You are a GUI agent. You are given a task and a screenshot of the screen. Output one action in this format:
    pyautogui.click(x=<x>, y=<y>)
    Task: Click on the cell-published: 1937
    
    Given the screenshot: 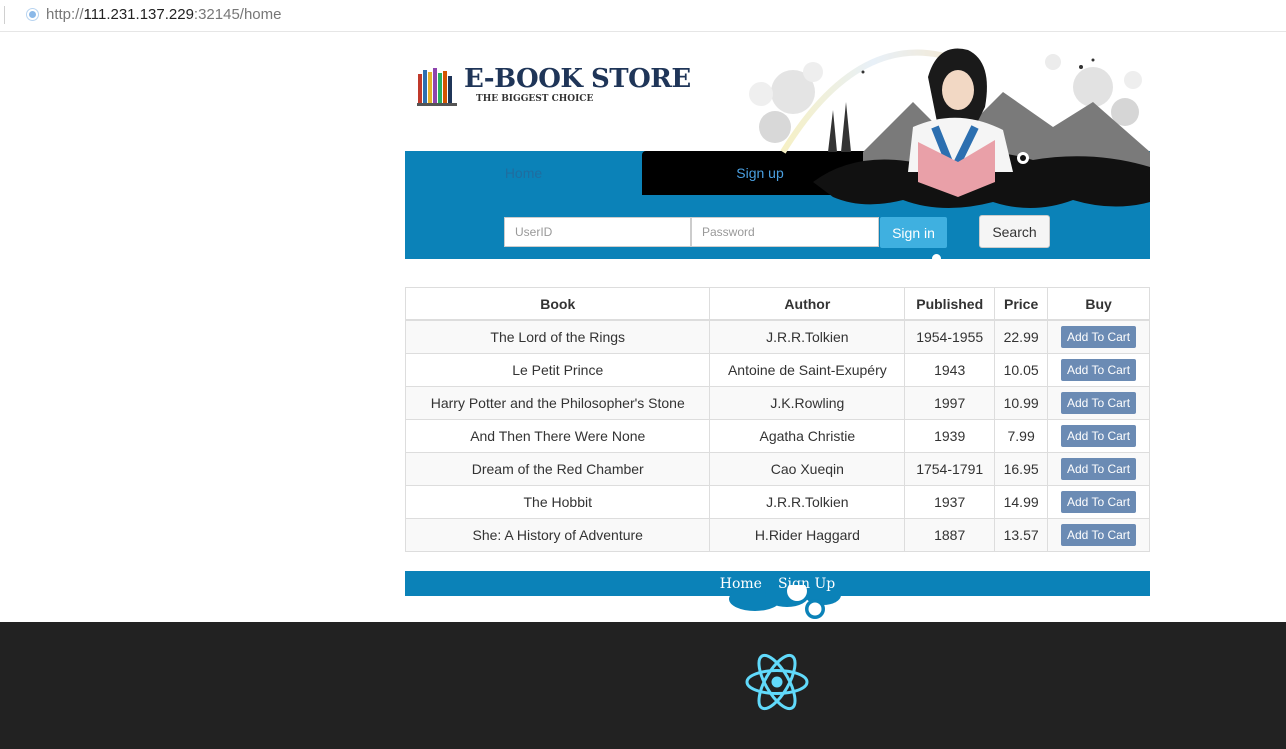 What is the action you would take?
    pyautogui.click(x=950, y=502)
    